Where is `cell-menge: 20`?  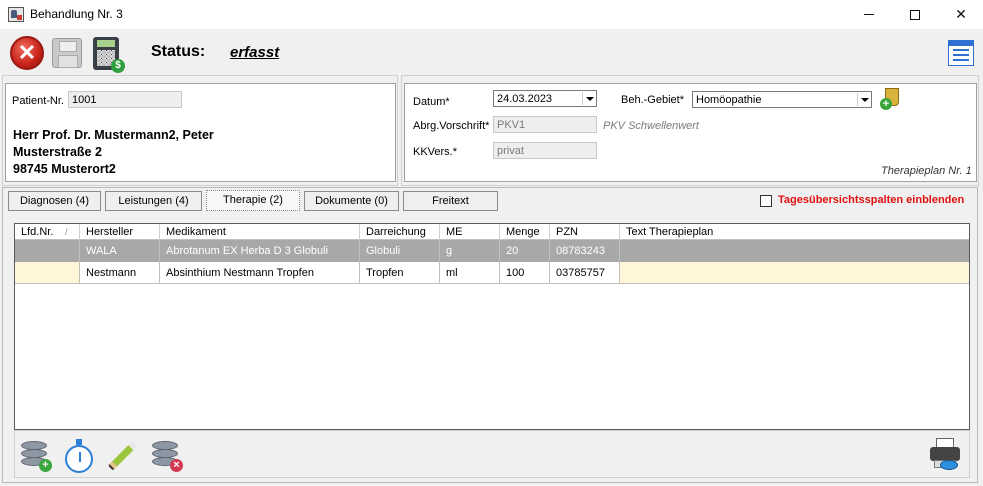
cell-menge: 20 is located at coordinates (525, 251).